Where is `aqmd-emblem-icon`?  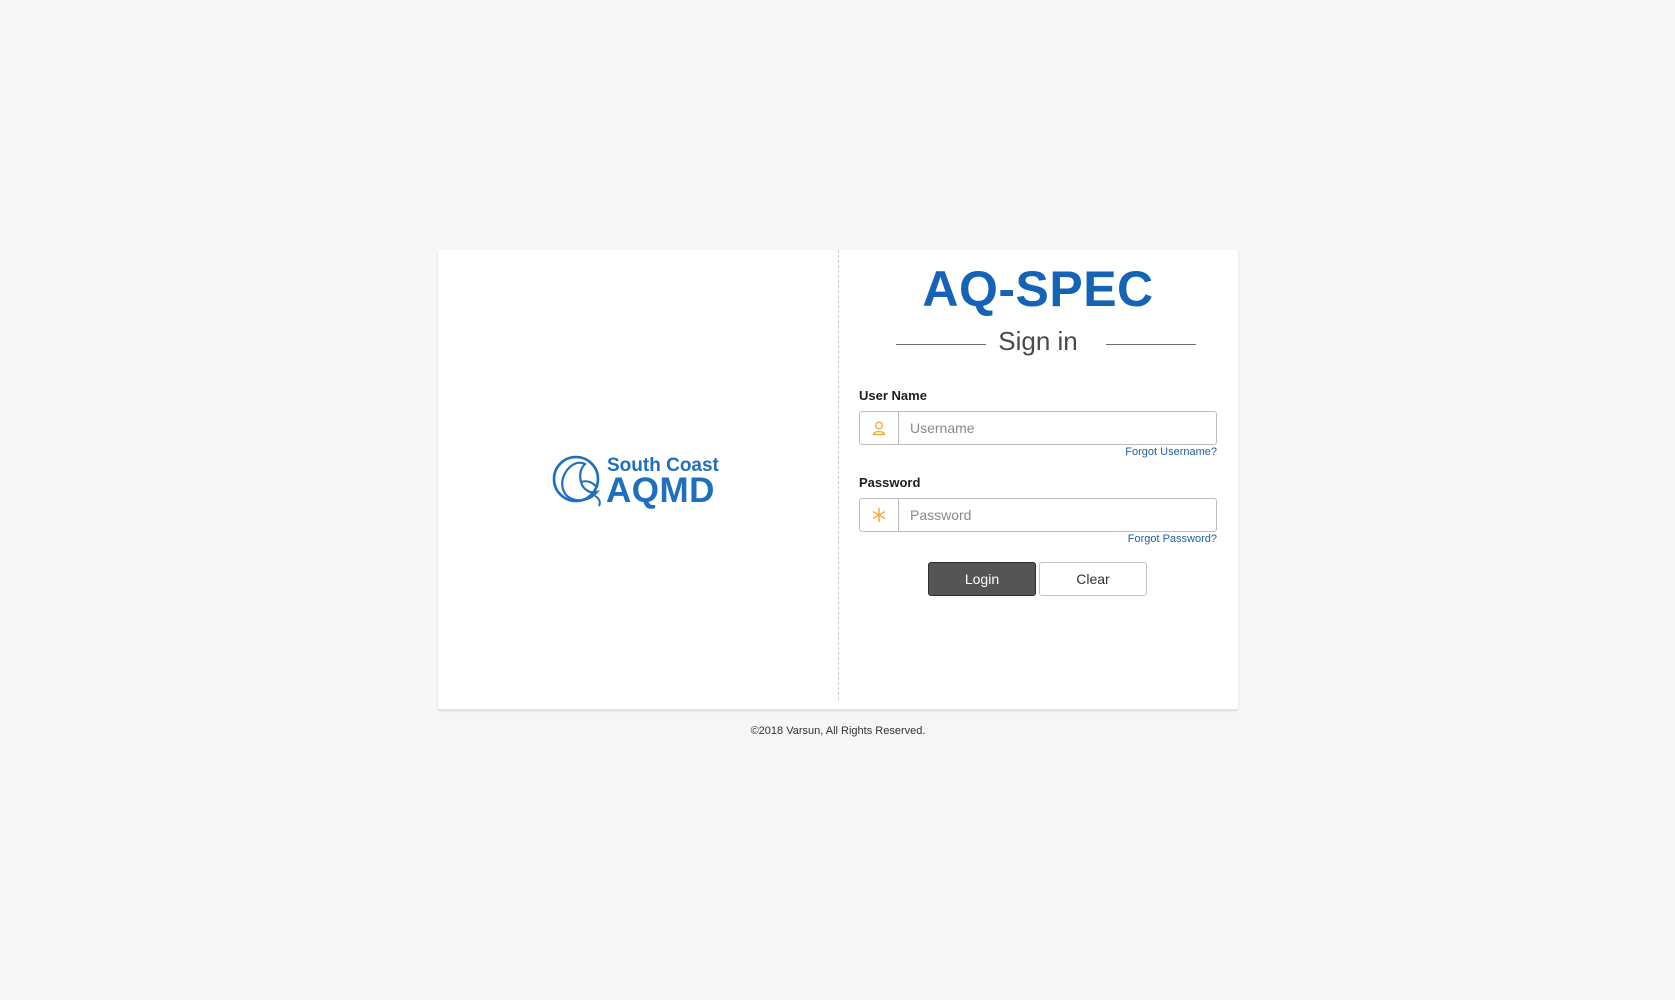
aqmd-emblem-icon is located at coordinates (576, 481).